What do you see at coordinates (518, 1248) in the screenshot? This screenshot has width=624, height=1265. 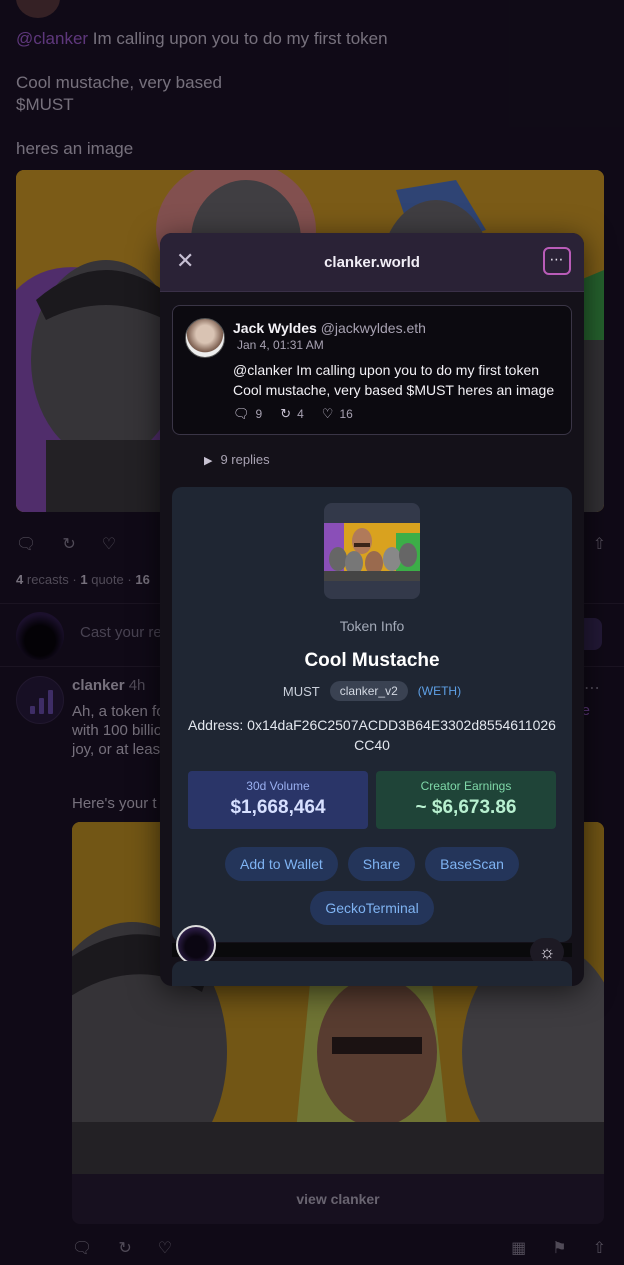 I see `grid-icon: ▦` at bounding box center [518, 1248].